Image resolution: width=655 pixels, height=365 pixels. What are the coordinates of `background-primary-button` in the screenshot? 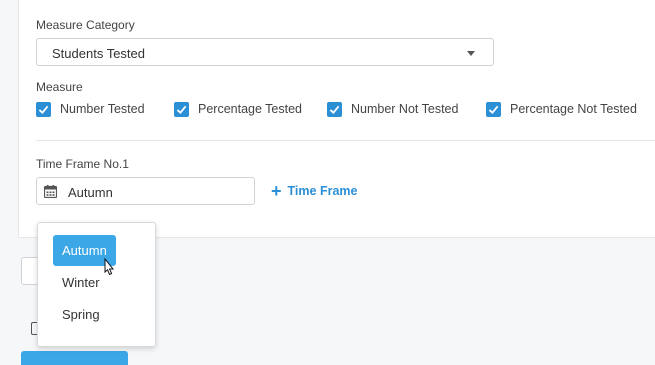 It's located at (74, 358).